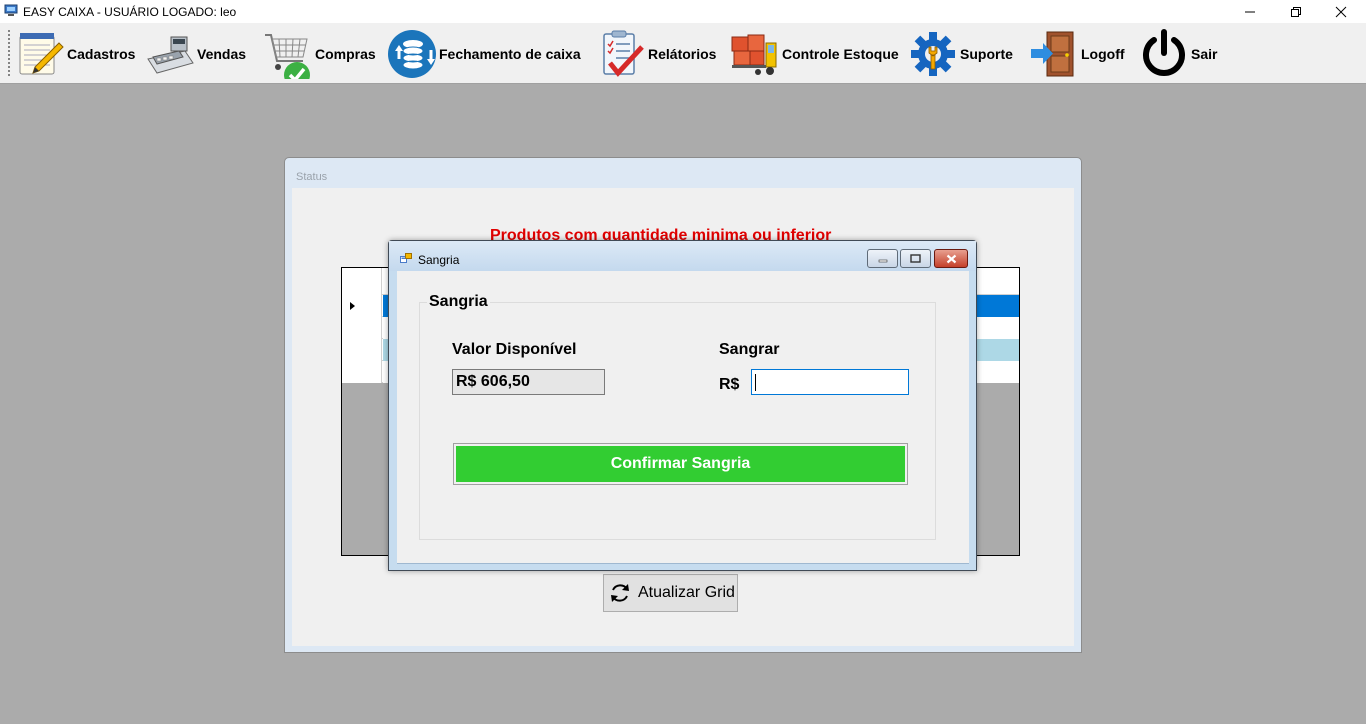 The width and height of the screenshot is (1366, 724). Describe the element at coordinates (195, 53) in the screenshot. I see `toolbar-vendas-button: Vendas` at that location.